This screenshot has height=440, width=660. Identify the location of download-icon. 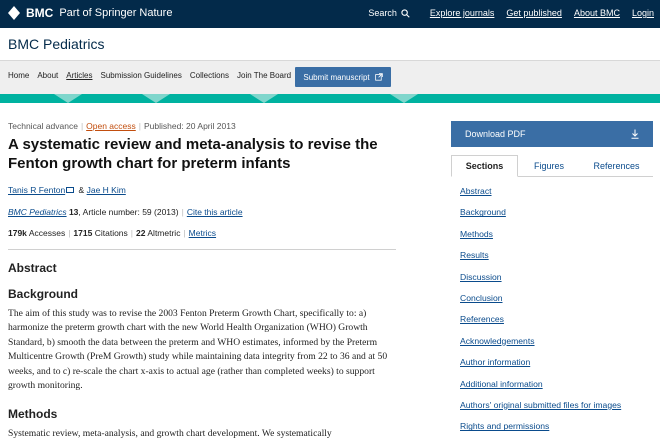
(635, 134).